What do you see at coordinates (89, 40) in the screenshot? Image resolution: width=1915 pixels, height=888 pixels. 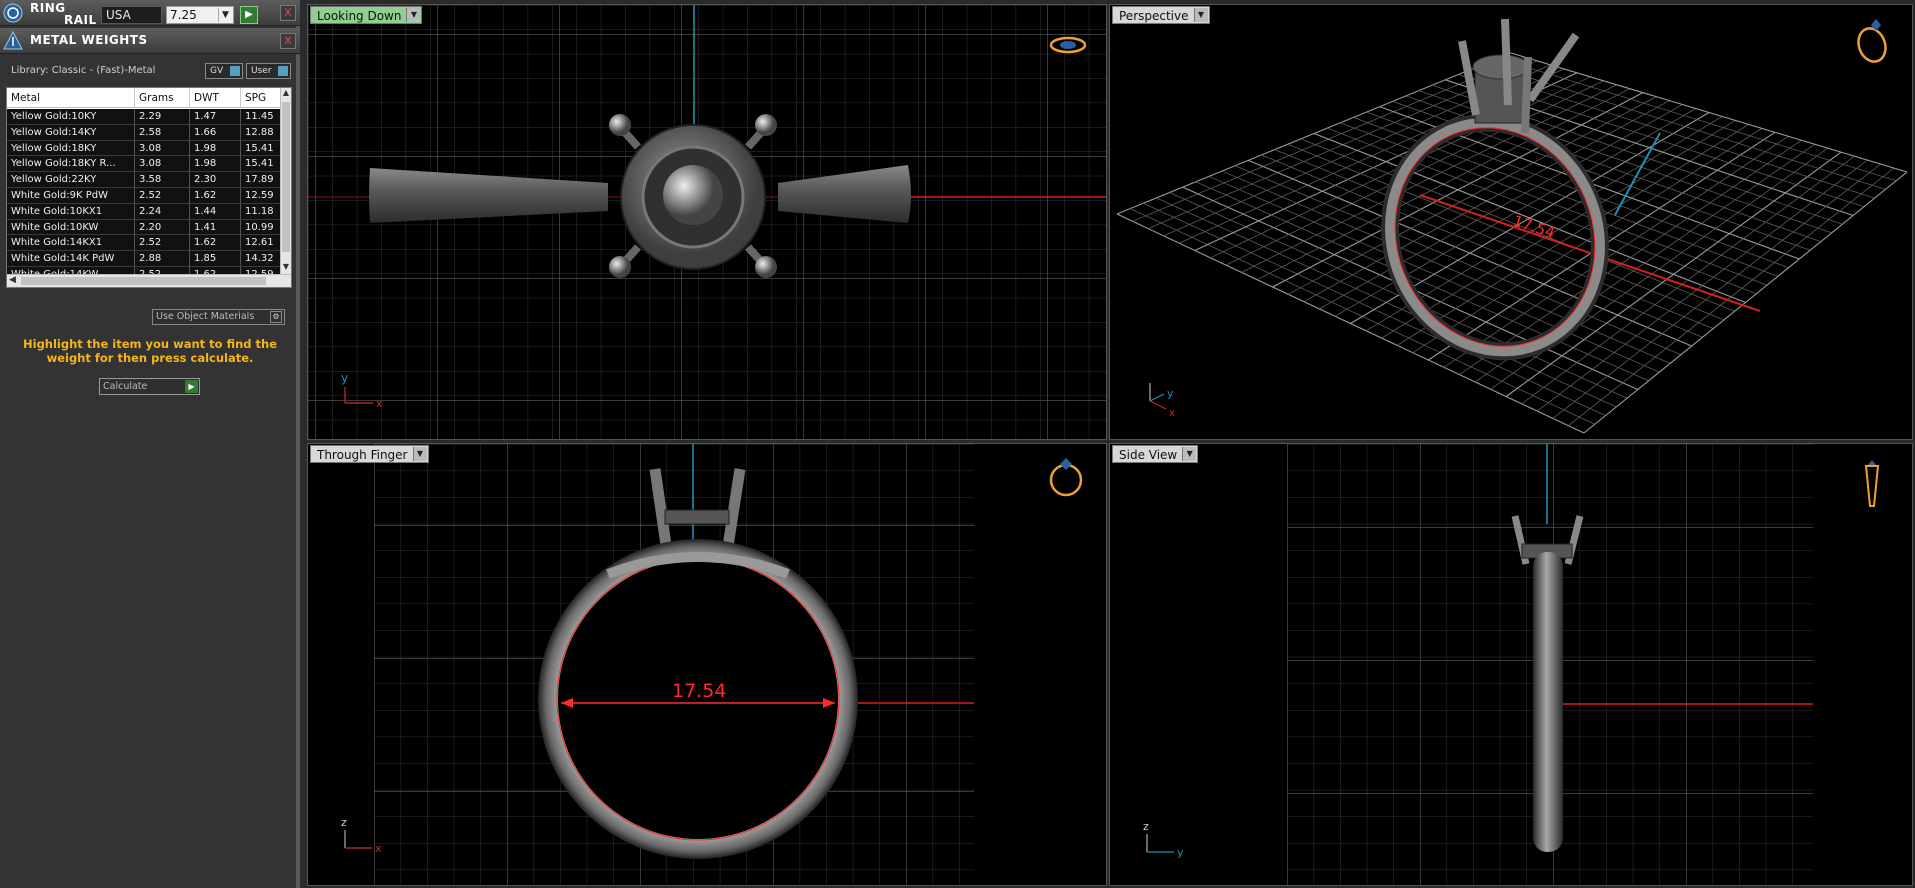 I see `metal-weights-title: METAL WEIGHTS` at bounding box center [89, 40].